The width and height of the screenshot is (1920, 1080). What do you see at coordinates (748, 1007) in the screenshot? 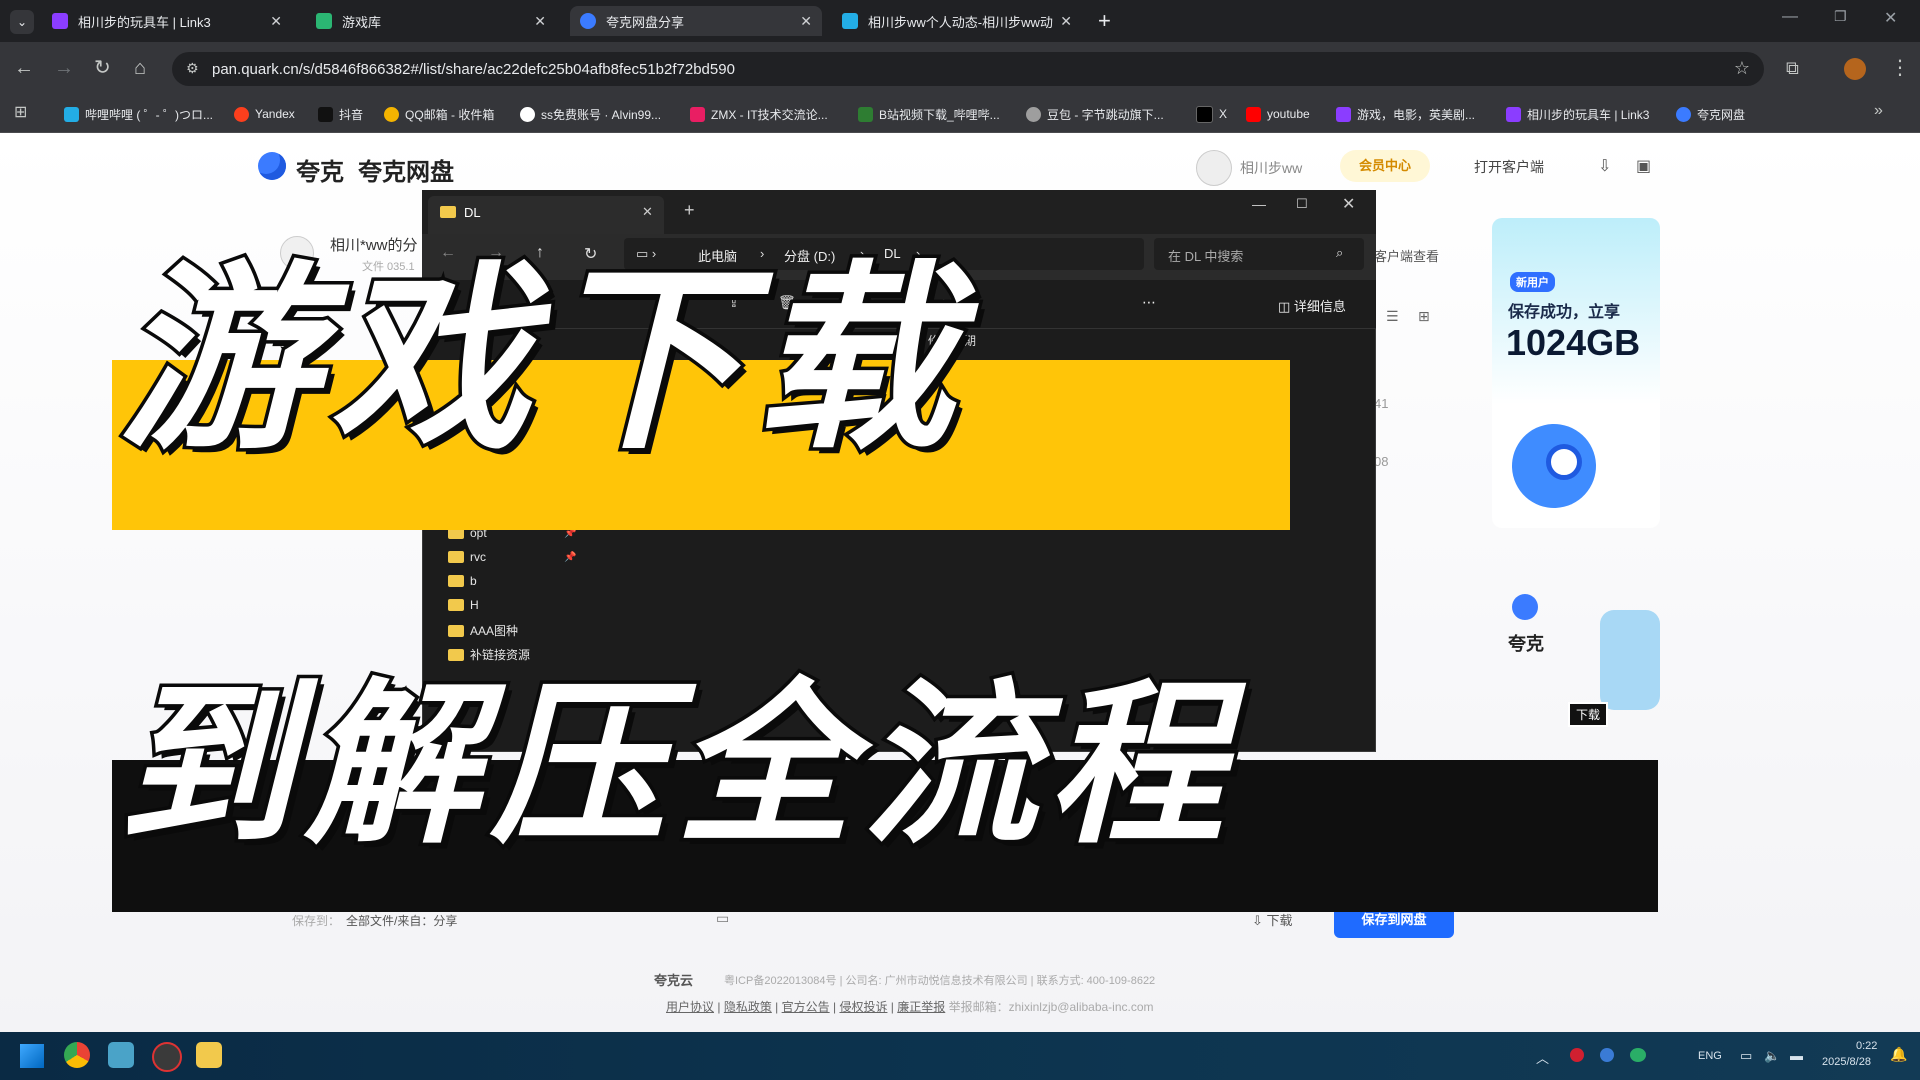
I see `footer-link-privacy: 隐私政策` at bounding box center [748, 1007].